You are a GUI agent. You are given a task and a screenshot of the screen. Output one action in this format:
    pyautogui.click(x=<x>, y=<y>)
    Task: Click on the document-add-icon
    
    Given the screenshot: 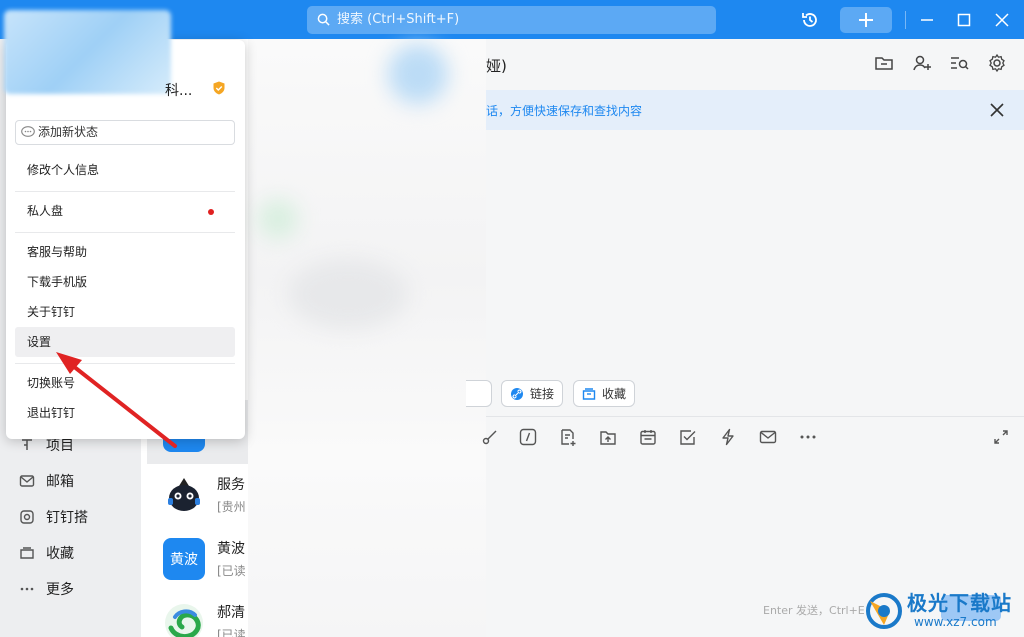 What is the action you would take?
    pyautogui.click(x=568, y=437)
    